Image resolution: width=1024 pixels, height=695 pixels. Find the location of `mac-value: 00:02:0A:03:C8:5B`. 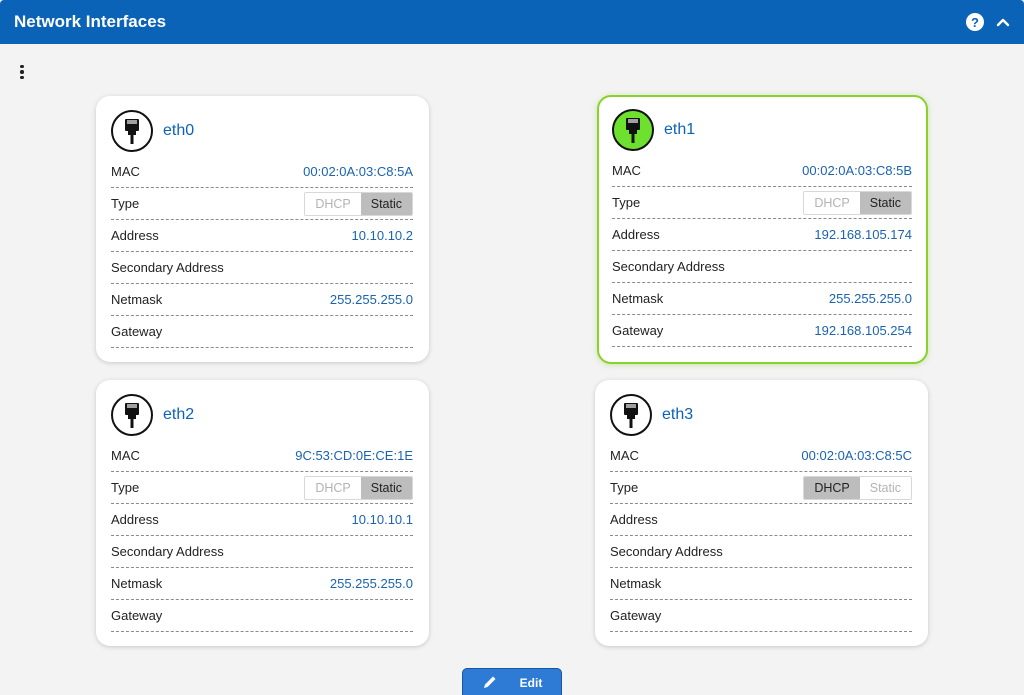

mac-value: 00:02:0A:03:C8:5B is located at coordinates (857, 170).